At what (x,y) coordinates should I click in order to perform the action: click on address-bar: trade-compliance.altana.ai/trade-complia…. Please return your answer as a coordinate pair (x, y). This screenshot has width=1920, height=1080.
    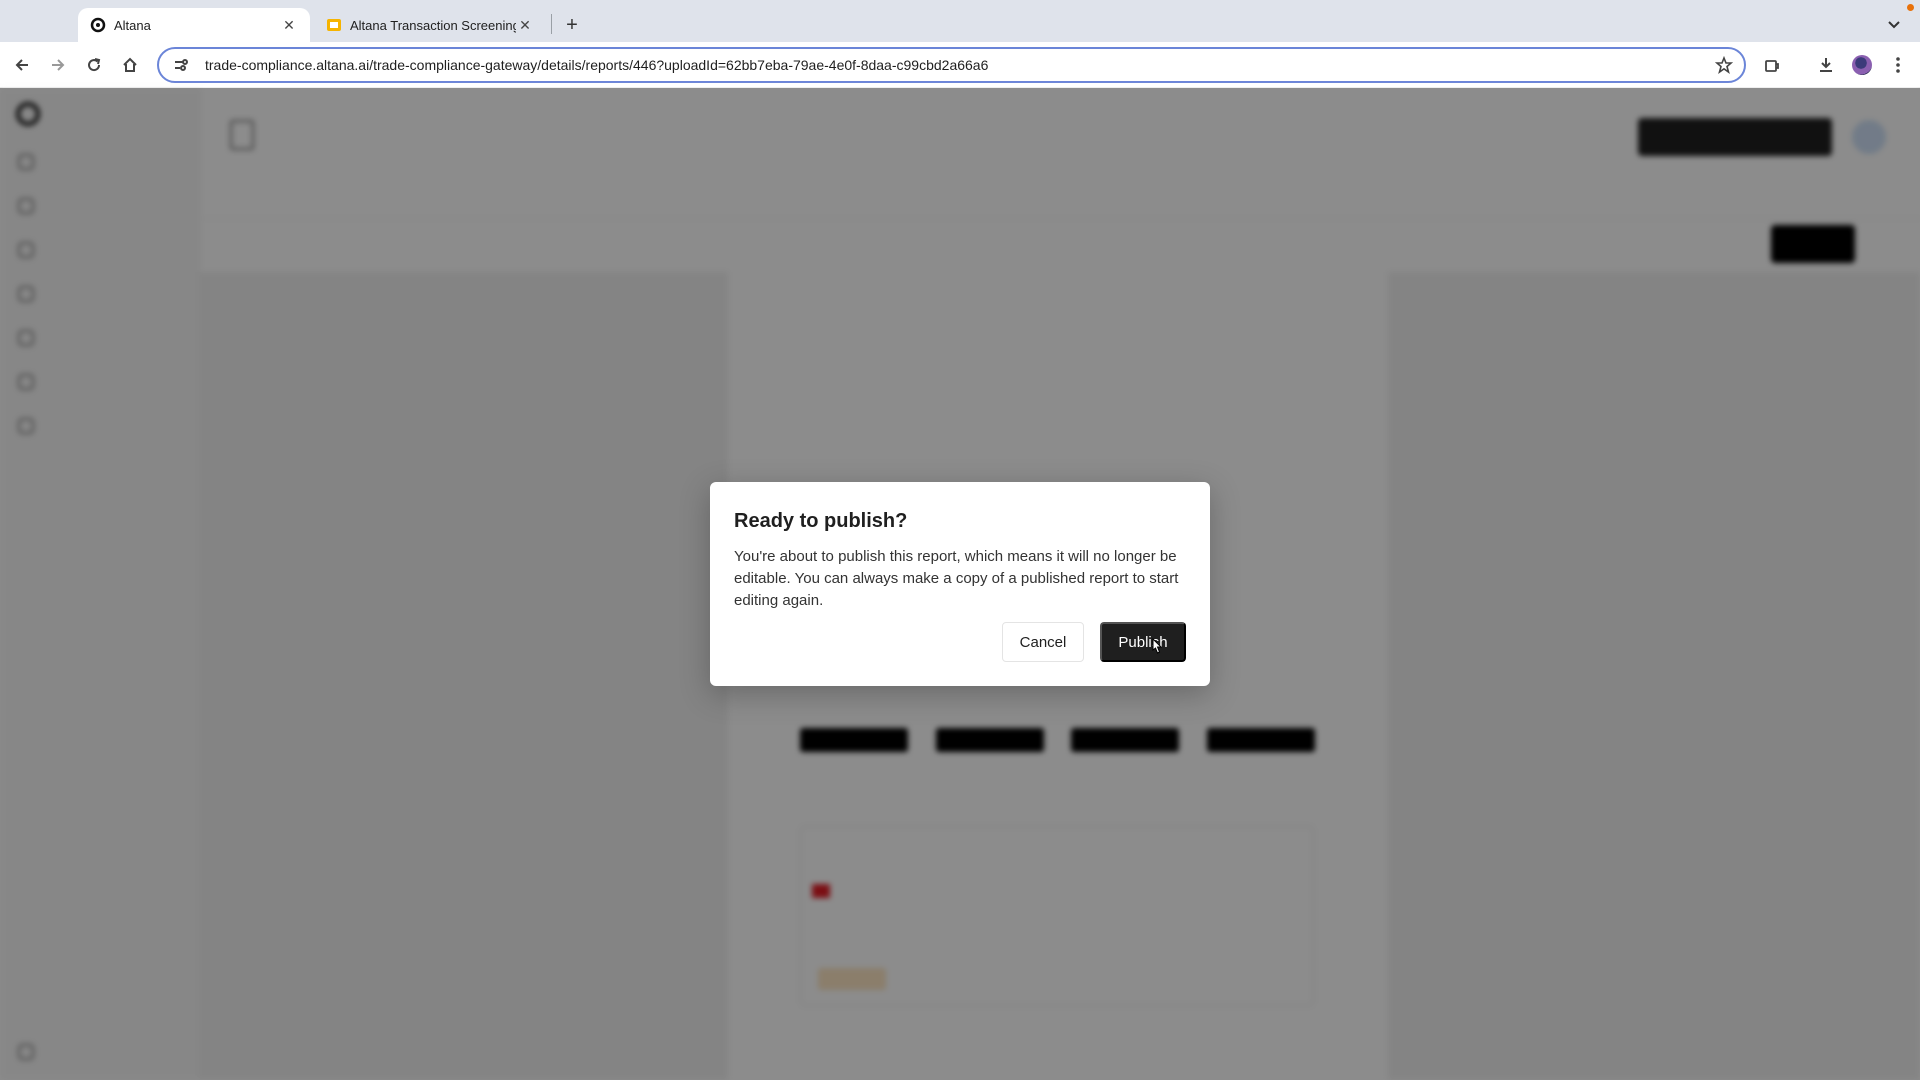
    Looking at the image, I should click on (951, 65).